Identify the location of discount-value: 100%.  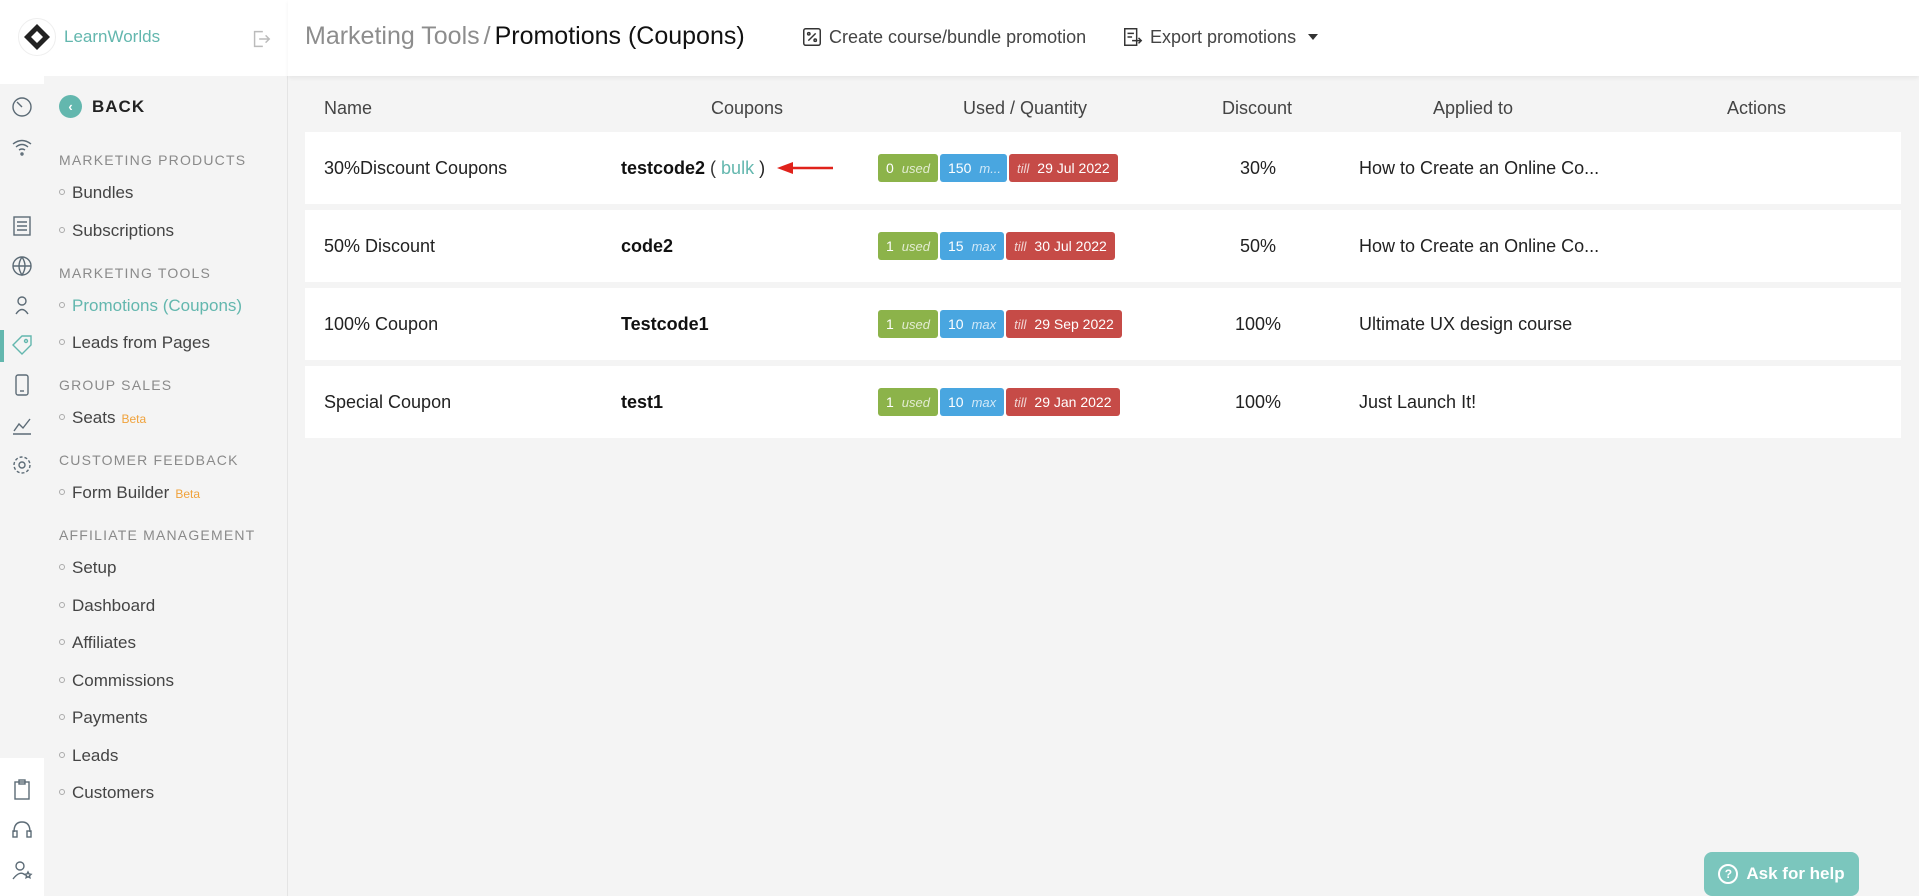
(1258, 323).